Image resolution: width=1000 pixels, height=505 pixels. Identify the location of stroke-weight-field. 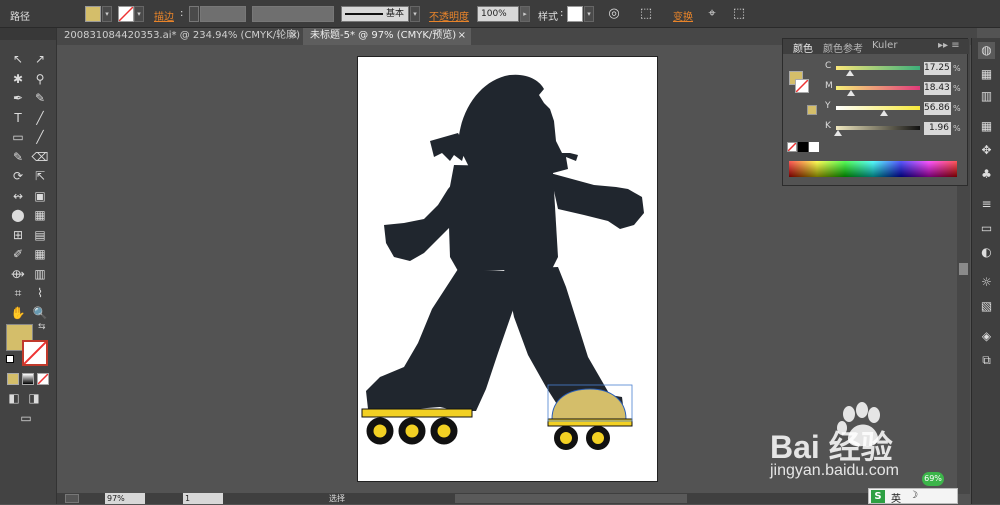
(223, 14).